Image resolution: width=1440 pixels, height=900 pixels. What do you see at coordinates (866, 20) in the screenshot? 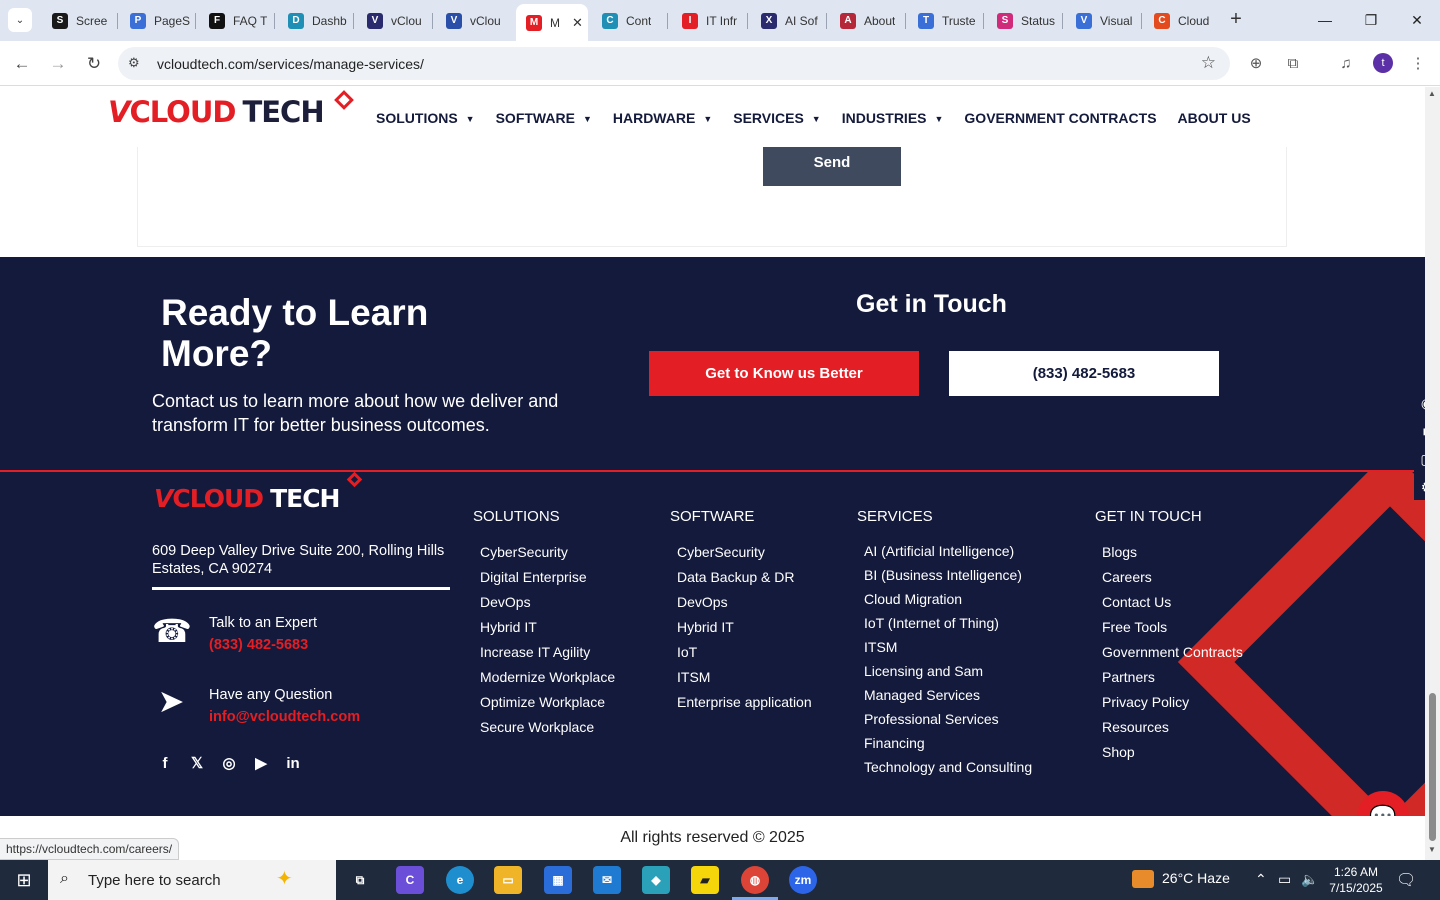
I see `browser-tab: A About` at bounding box center [866, 20].